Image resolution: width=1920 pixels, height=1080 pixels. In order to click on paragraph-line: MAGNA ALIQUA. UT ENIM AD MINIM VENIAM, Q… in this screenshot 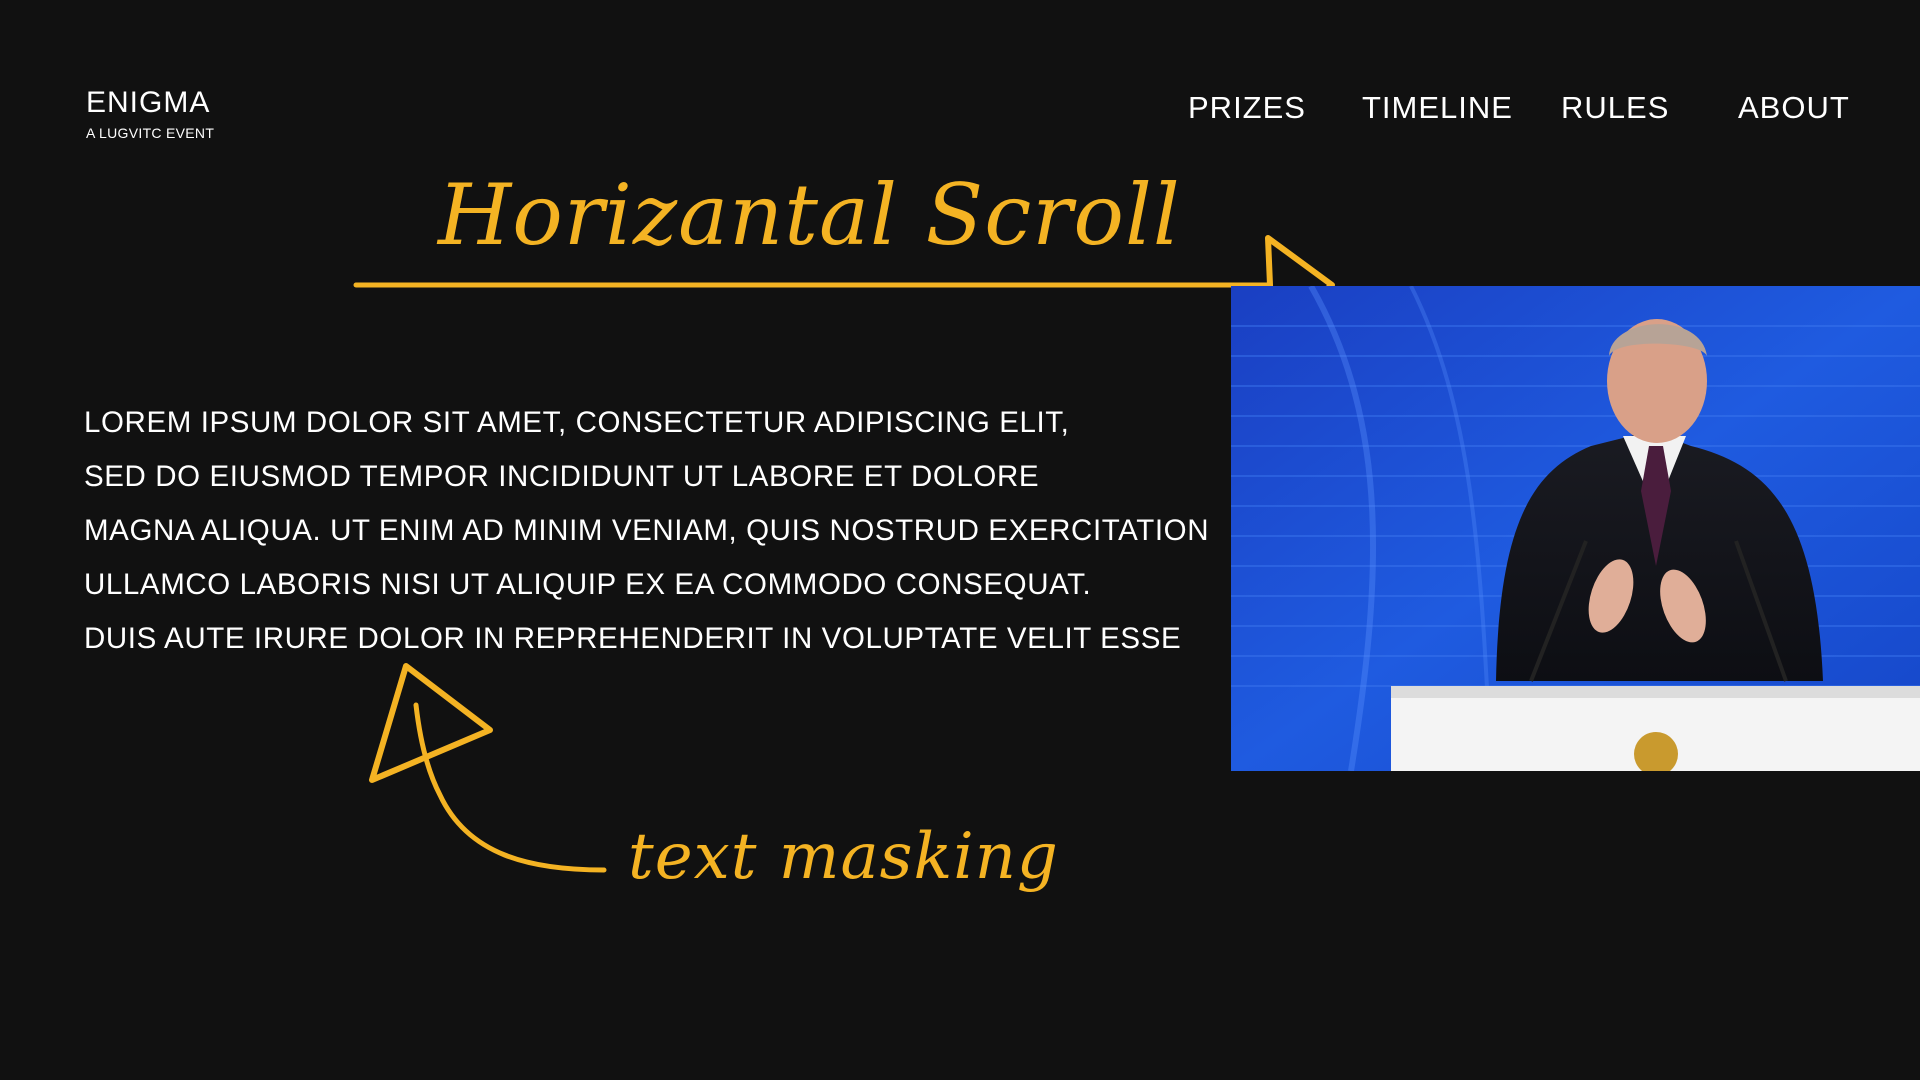, I will do `click(647, 530)`.